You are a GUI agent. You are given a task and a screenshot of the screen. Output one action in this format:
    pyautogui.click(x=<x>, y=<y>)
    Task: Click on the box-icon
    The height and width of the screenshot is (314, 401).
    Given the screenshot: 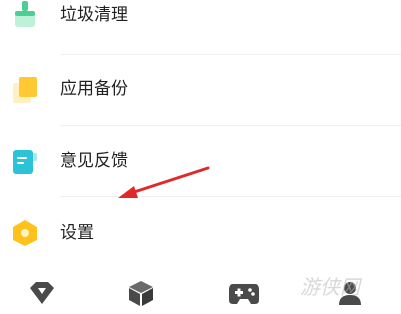 What is the action you would take?
    pyautogui.click(x=141, y=293)
    